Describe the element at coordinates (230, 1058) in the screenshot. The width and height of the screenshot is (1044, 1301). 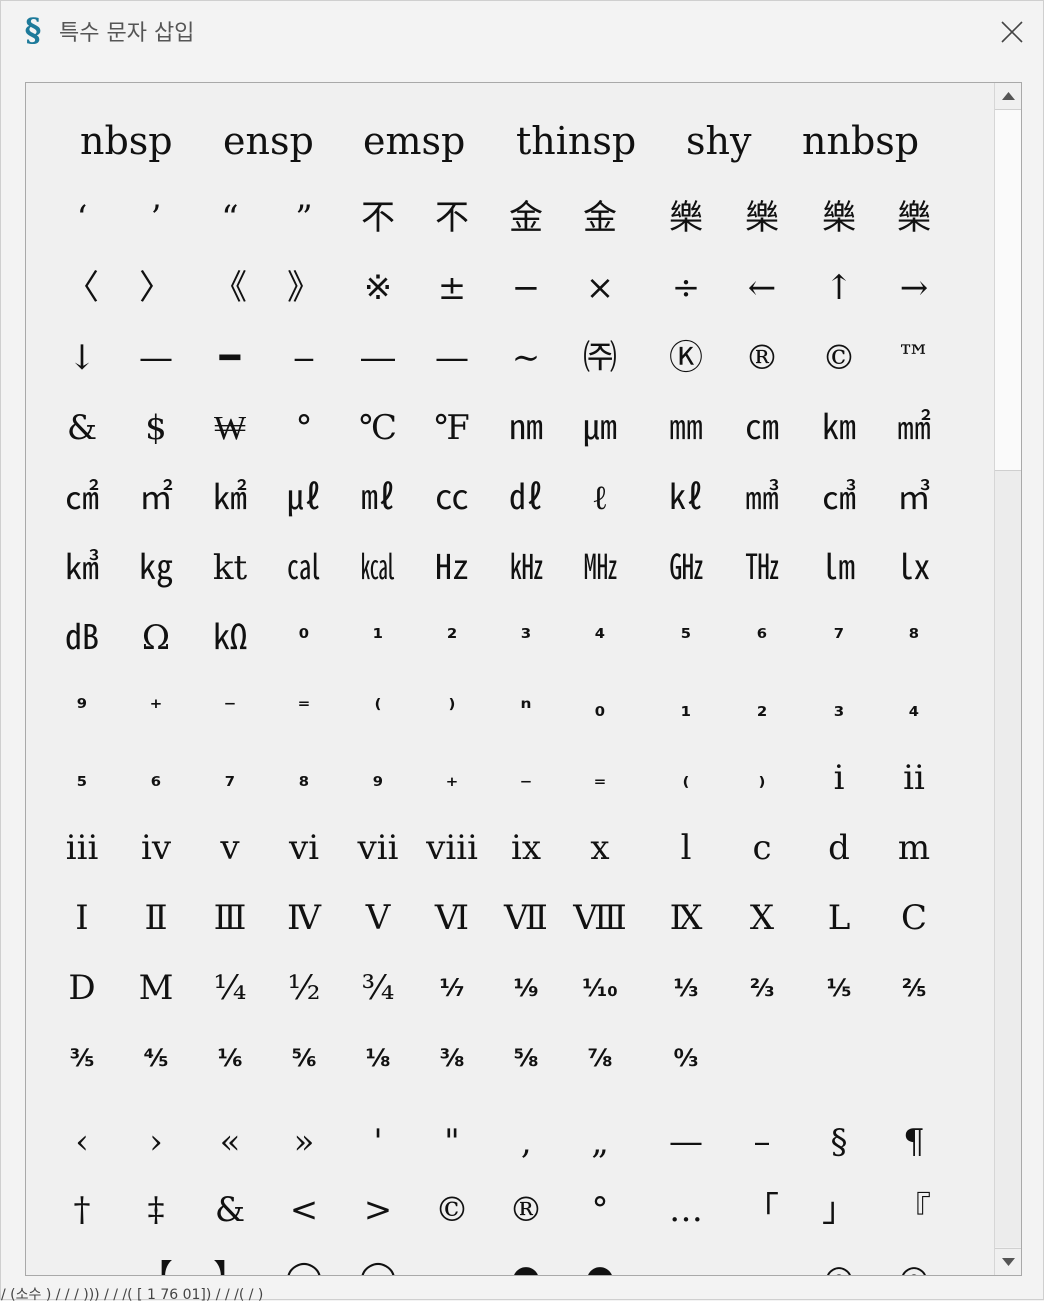
I see `char-cell: ⅙` at that location.